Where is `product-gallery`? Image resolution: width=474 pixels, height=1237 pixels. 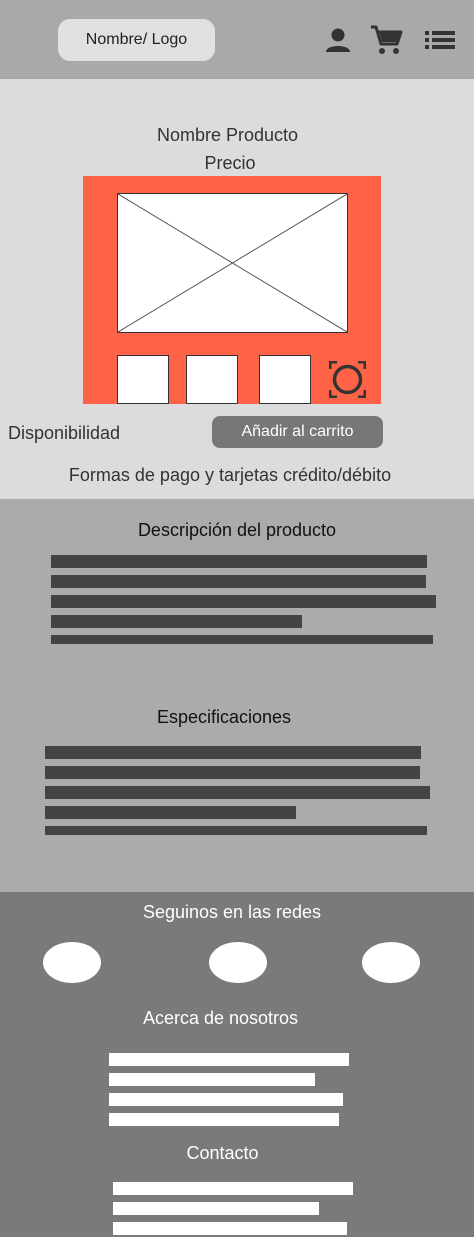 product-gallery is located at coordinates (232, 290).